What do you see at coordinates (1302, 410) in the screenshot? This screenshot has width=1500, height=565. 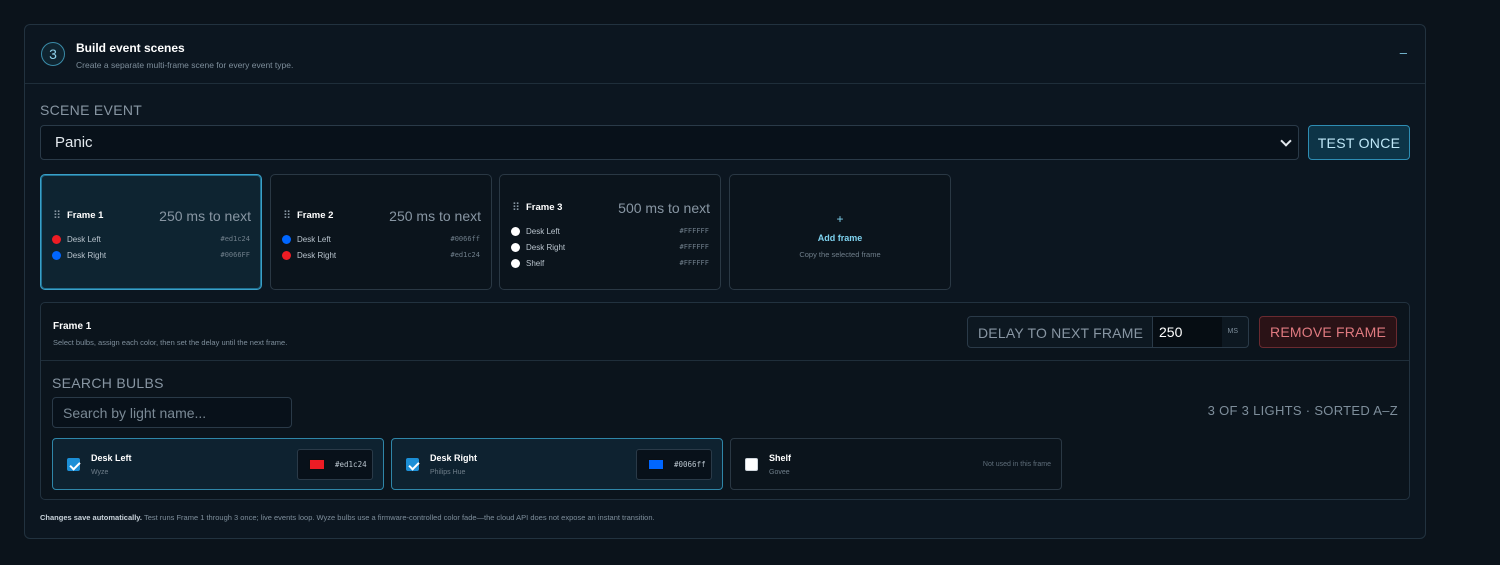 I see `light-count: 3 OF 3 LIGHTS · SORTED A–Z` at bounding box center [1302, 410].